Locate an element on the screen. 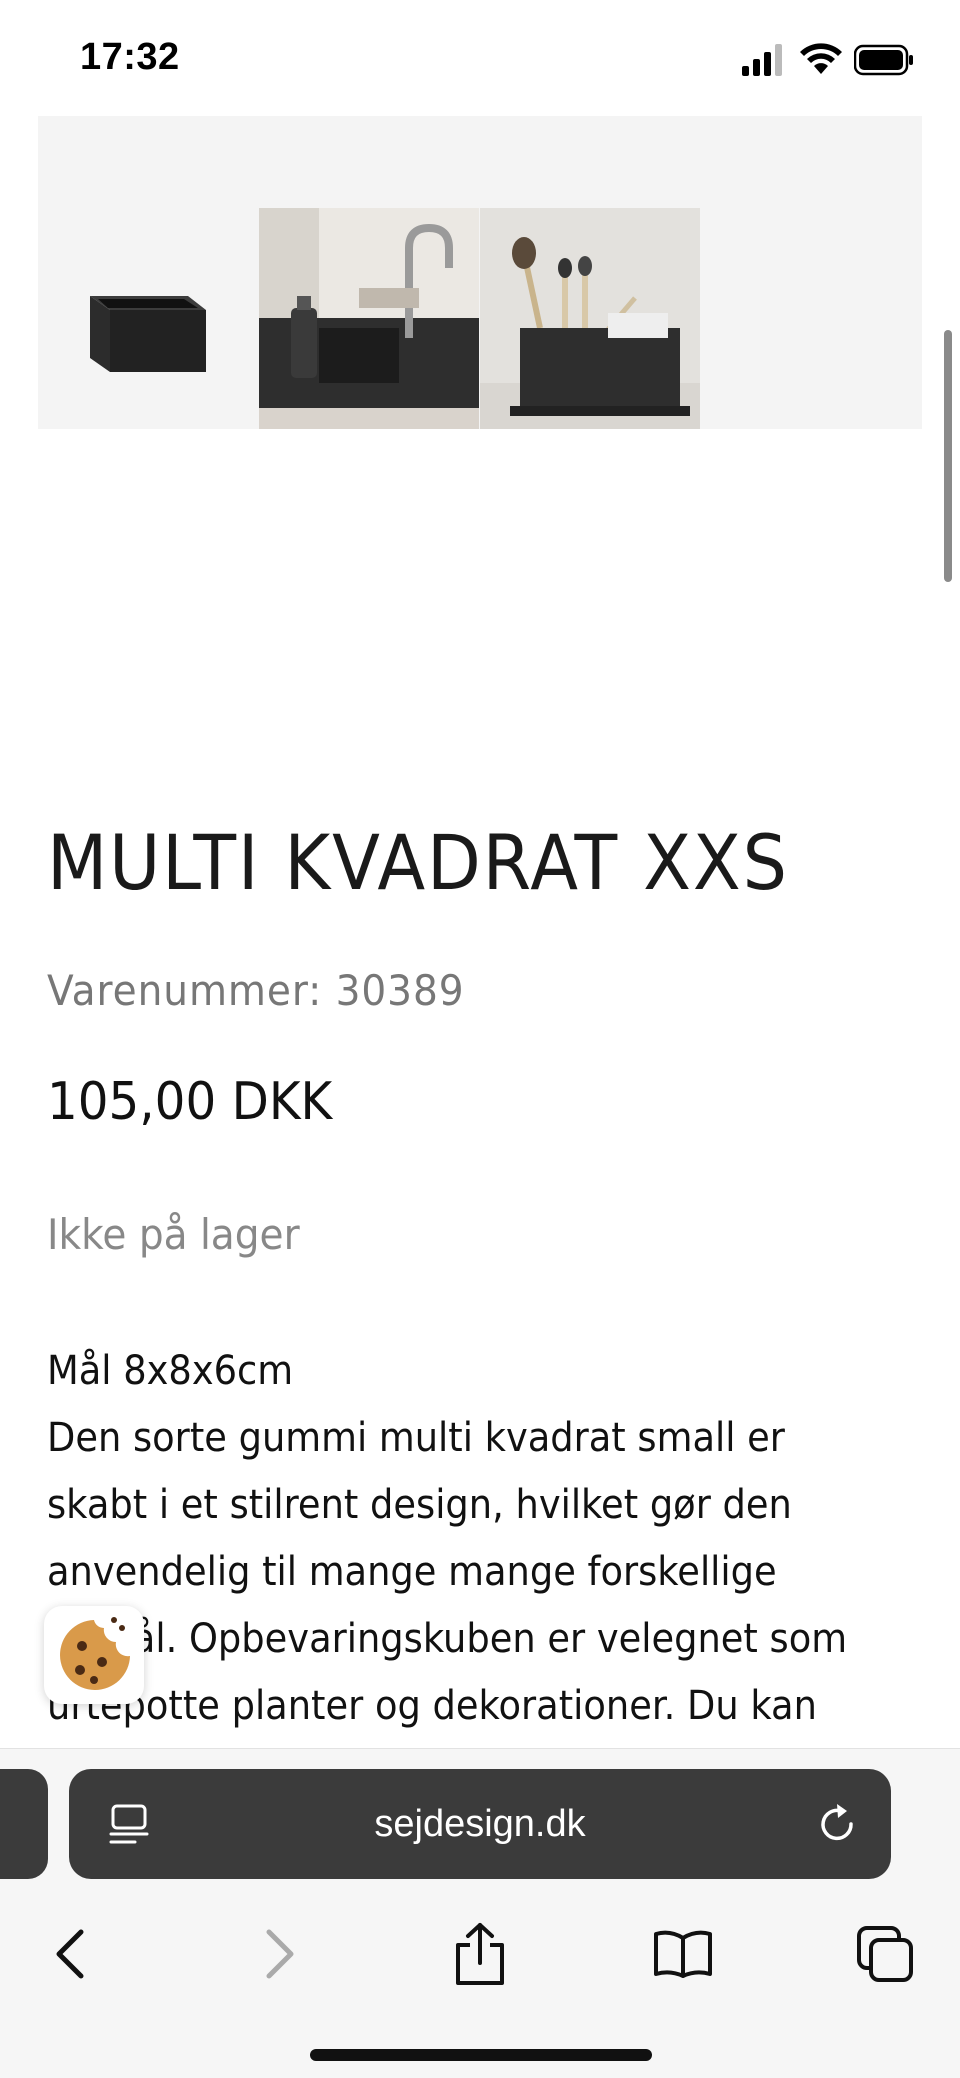 Image resolution: width=960 pixels, height=2078 pixels. wifi-icon is located at coordinates (821, 58).